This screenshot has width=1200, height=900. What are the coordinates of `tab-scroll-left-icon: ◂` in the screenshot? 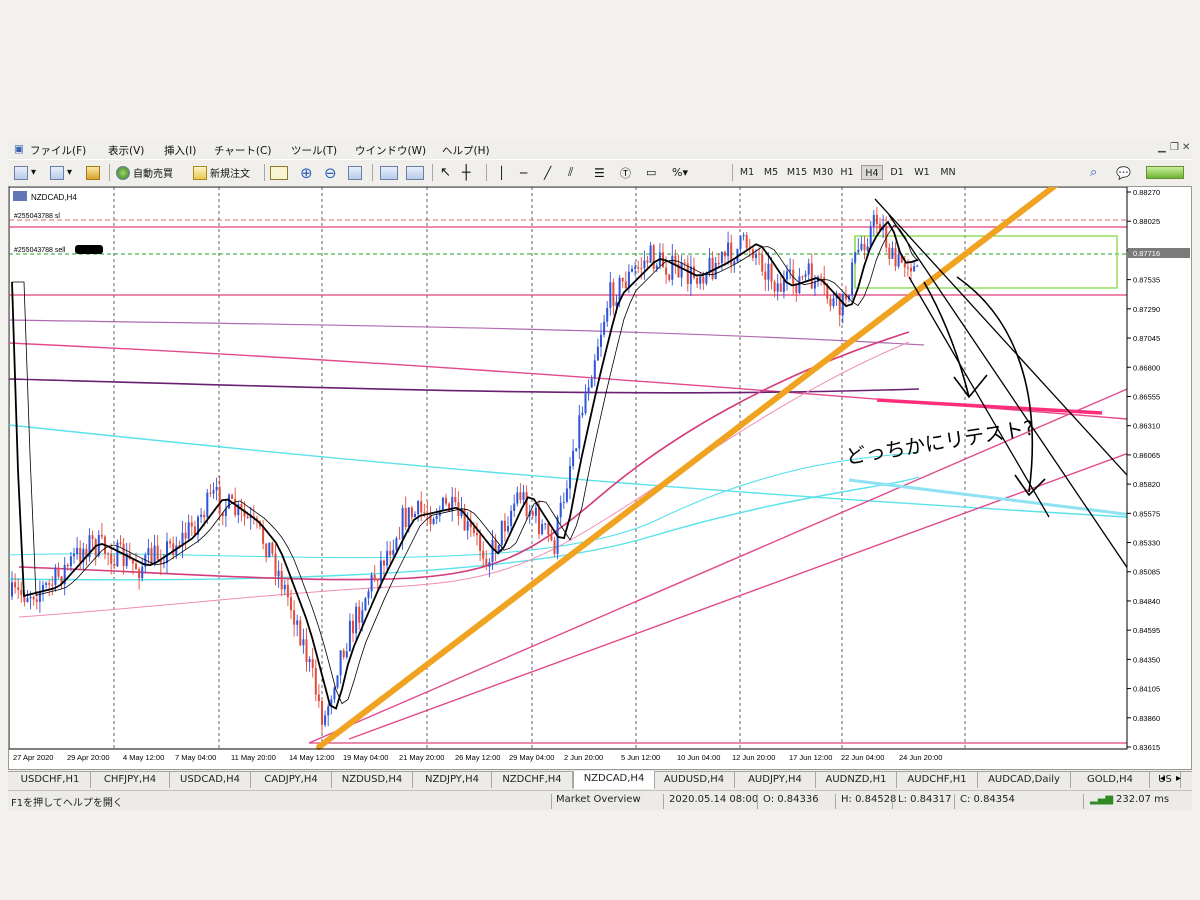 It's located at (1162, 778).